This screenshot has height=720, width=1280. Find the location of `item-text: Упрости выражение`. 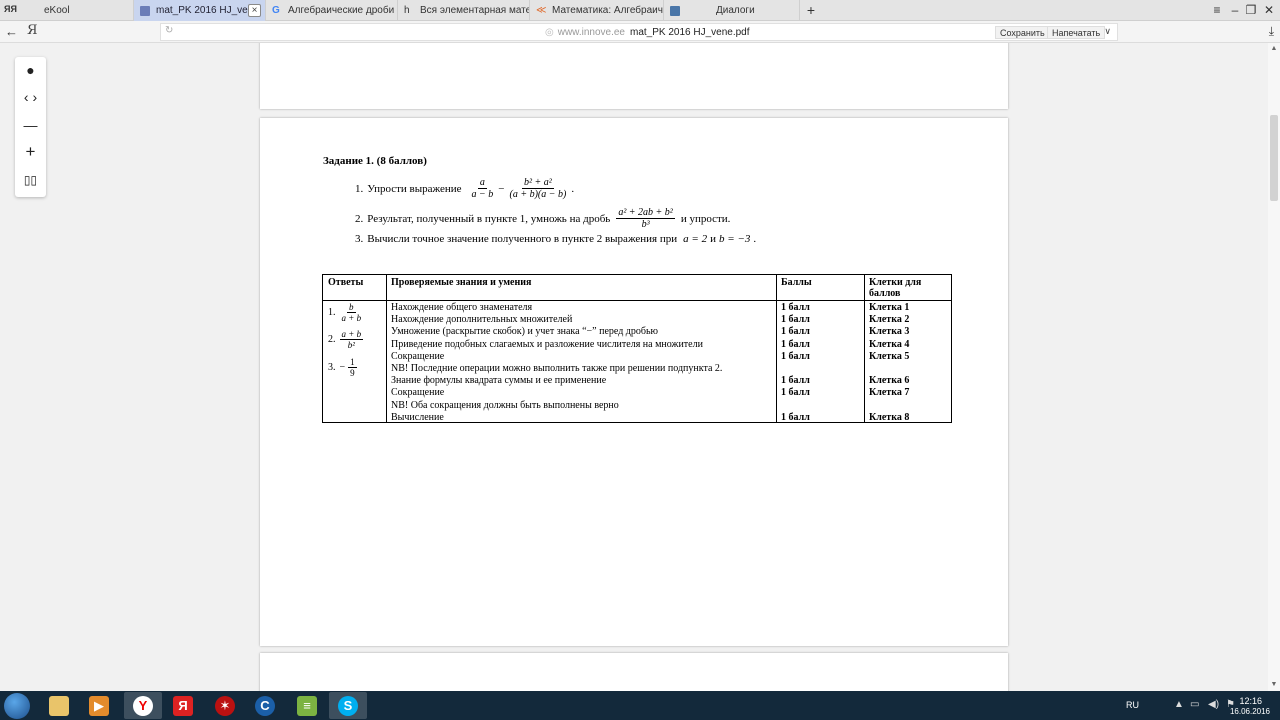

item-text: Упрости выражение is located at coordinates (414, 188).